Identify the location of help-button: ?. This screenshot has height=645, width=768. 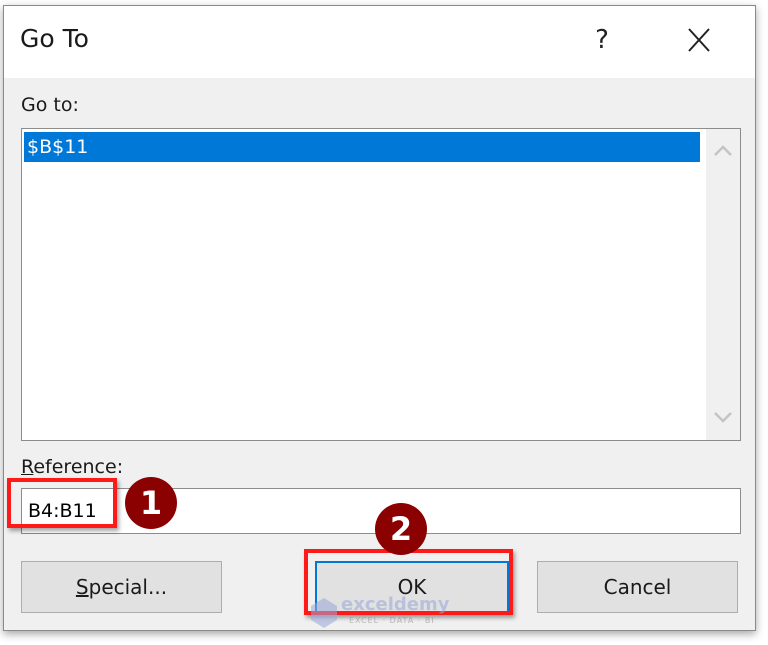
(602, 40).